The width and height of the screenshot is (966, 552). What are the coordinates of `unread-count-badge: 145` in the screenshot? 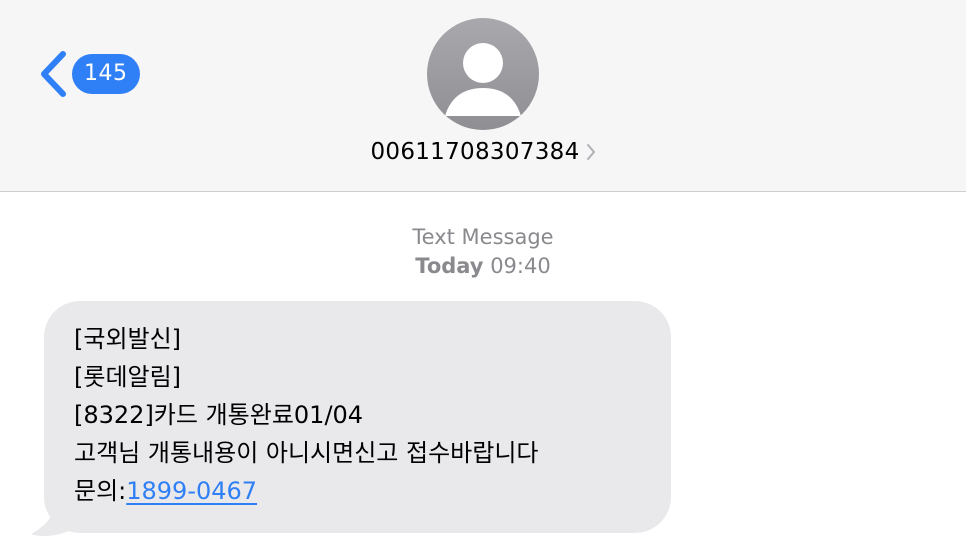 It's located at (106, 74).